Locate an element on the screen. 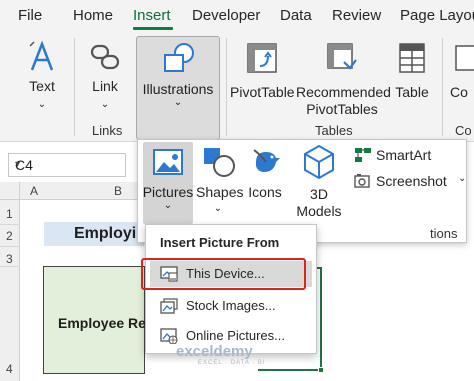 This screenshot has width=474, height=381. illustrations-group-label: tions is located at coordinates (444, 233).